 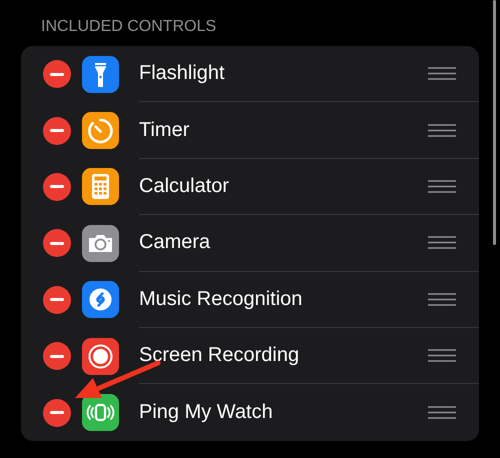 What do you see at coordinates (206, 412) in the screenshot?
I see `control-label: Ping My Watch` at bounding box center [206, 412].